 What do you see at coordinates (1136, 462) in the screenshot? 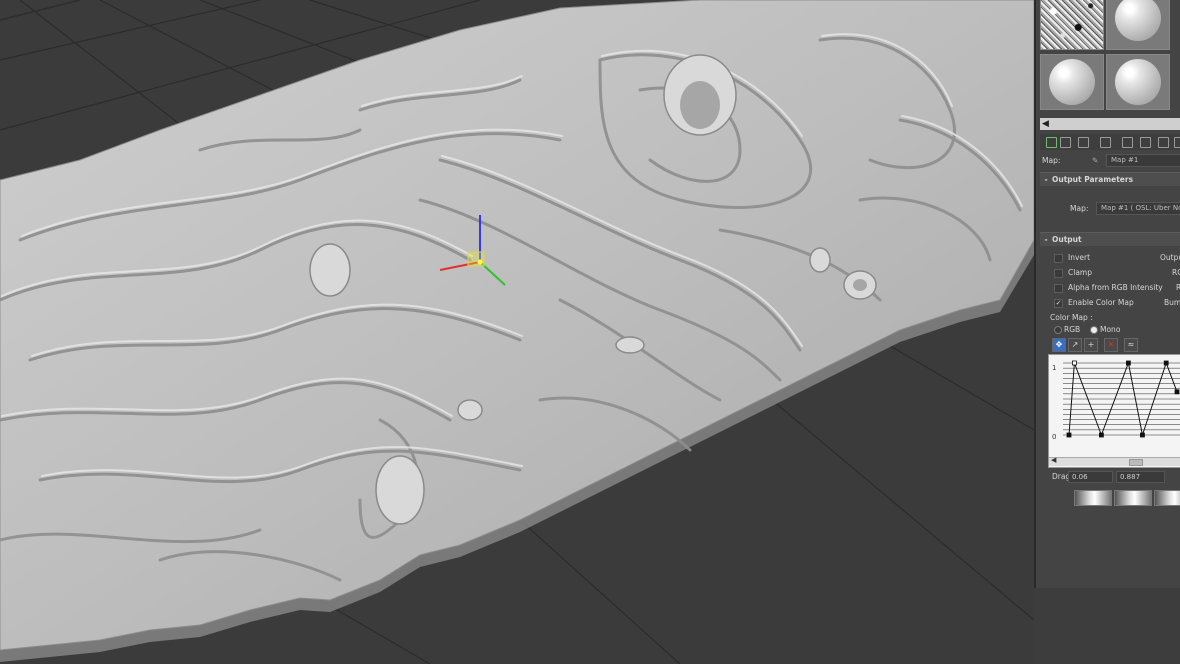
I see `scroll-thumb` at bounding box center [1136, 462].